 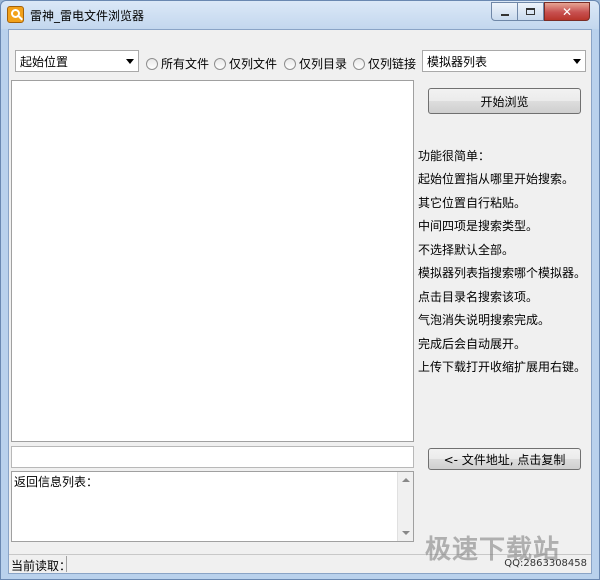 I want to click on copy-path-button: <- 文件地址, 点击复制, so click(x=504, y=459).